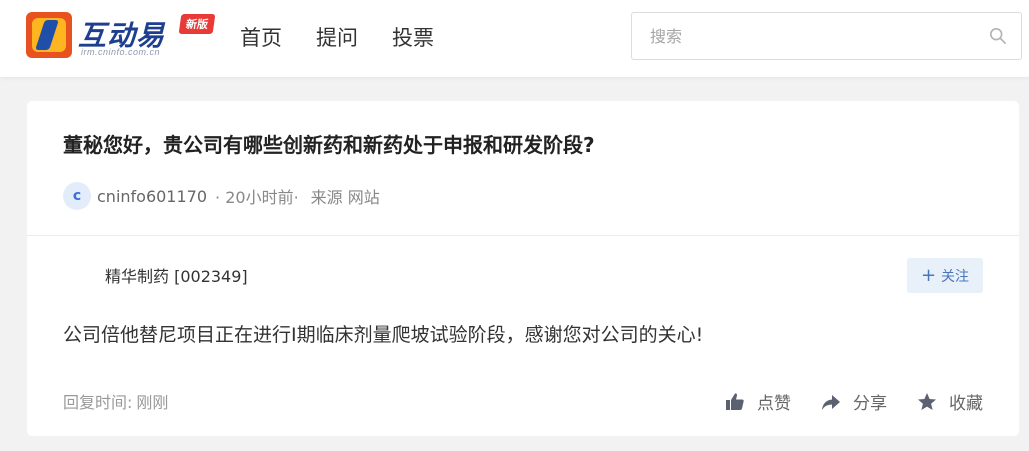 The width and height of the screenshot is (1029, 451). What do you see at coordinates (257, 197) in the screenshot?
I see `question-time: · 20小时前·` at bounding box center [257, 197].